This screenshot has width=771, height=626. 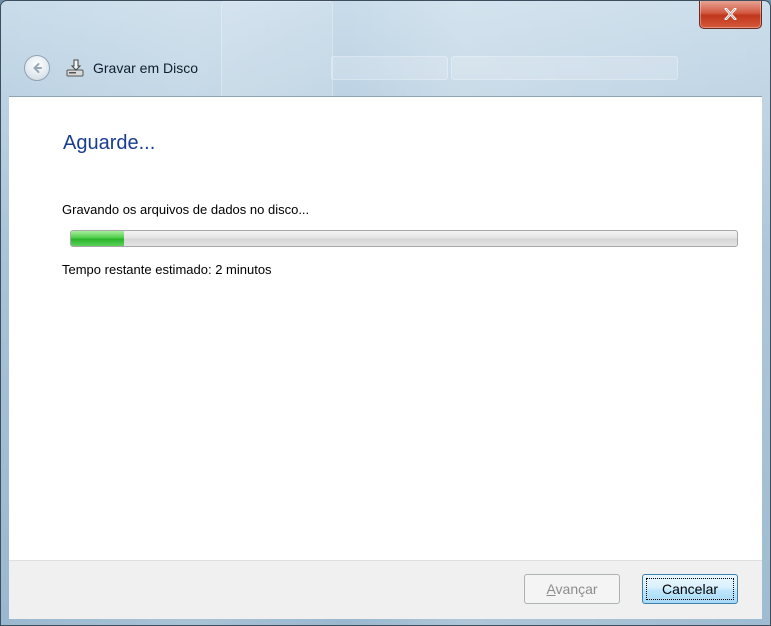 I want to click on window-title: Gravar em Disco, so click(x=146, y=68).